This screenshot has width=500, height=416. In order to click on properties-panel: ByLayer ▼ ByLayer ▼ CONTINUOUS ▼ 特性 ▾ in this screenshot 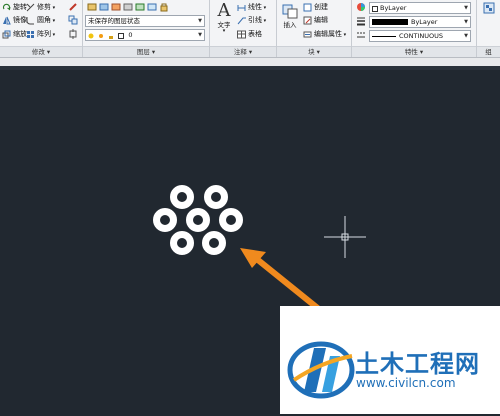, I will do `click(414, 28)`.